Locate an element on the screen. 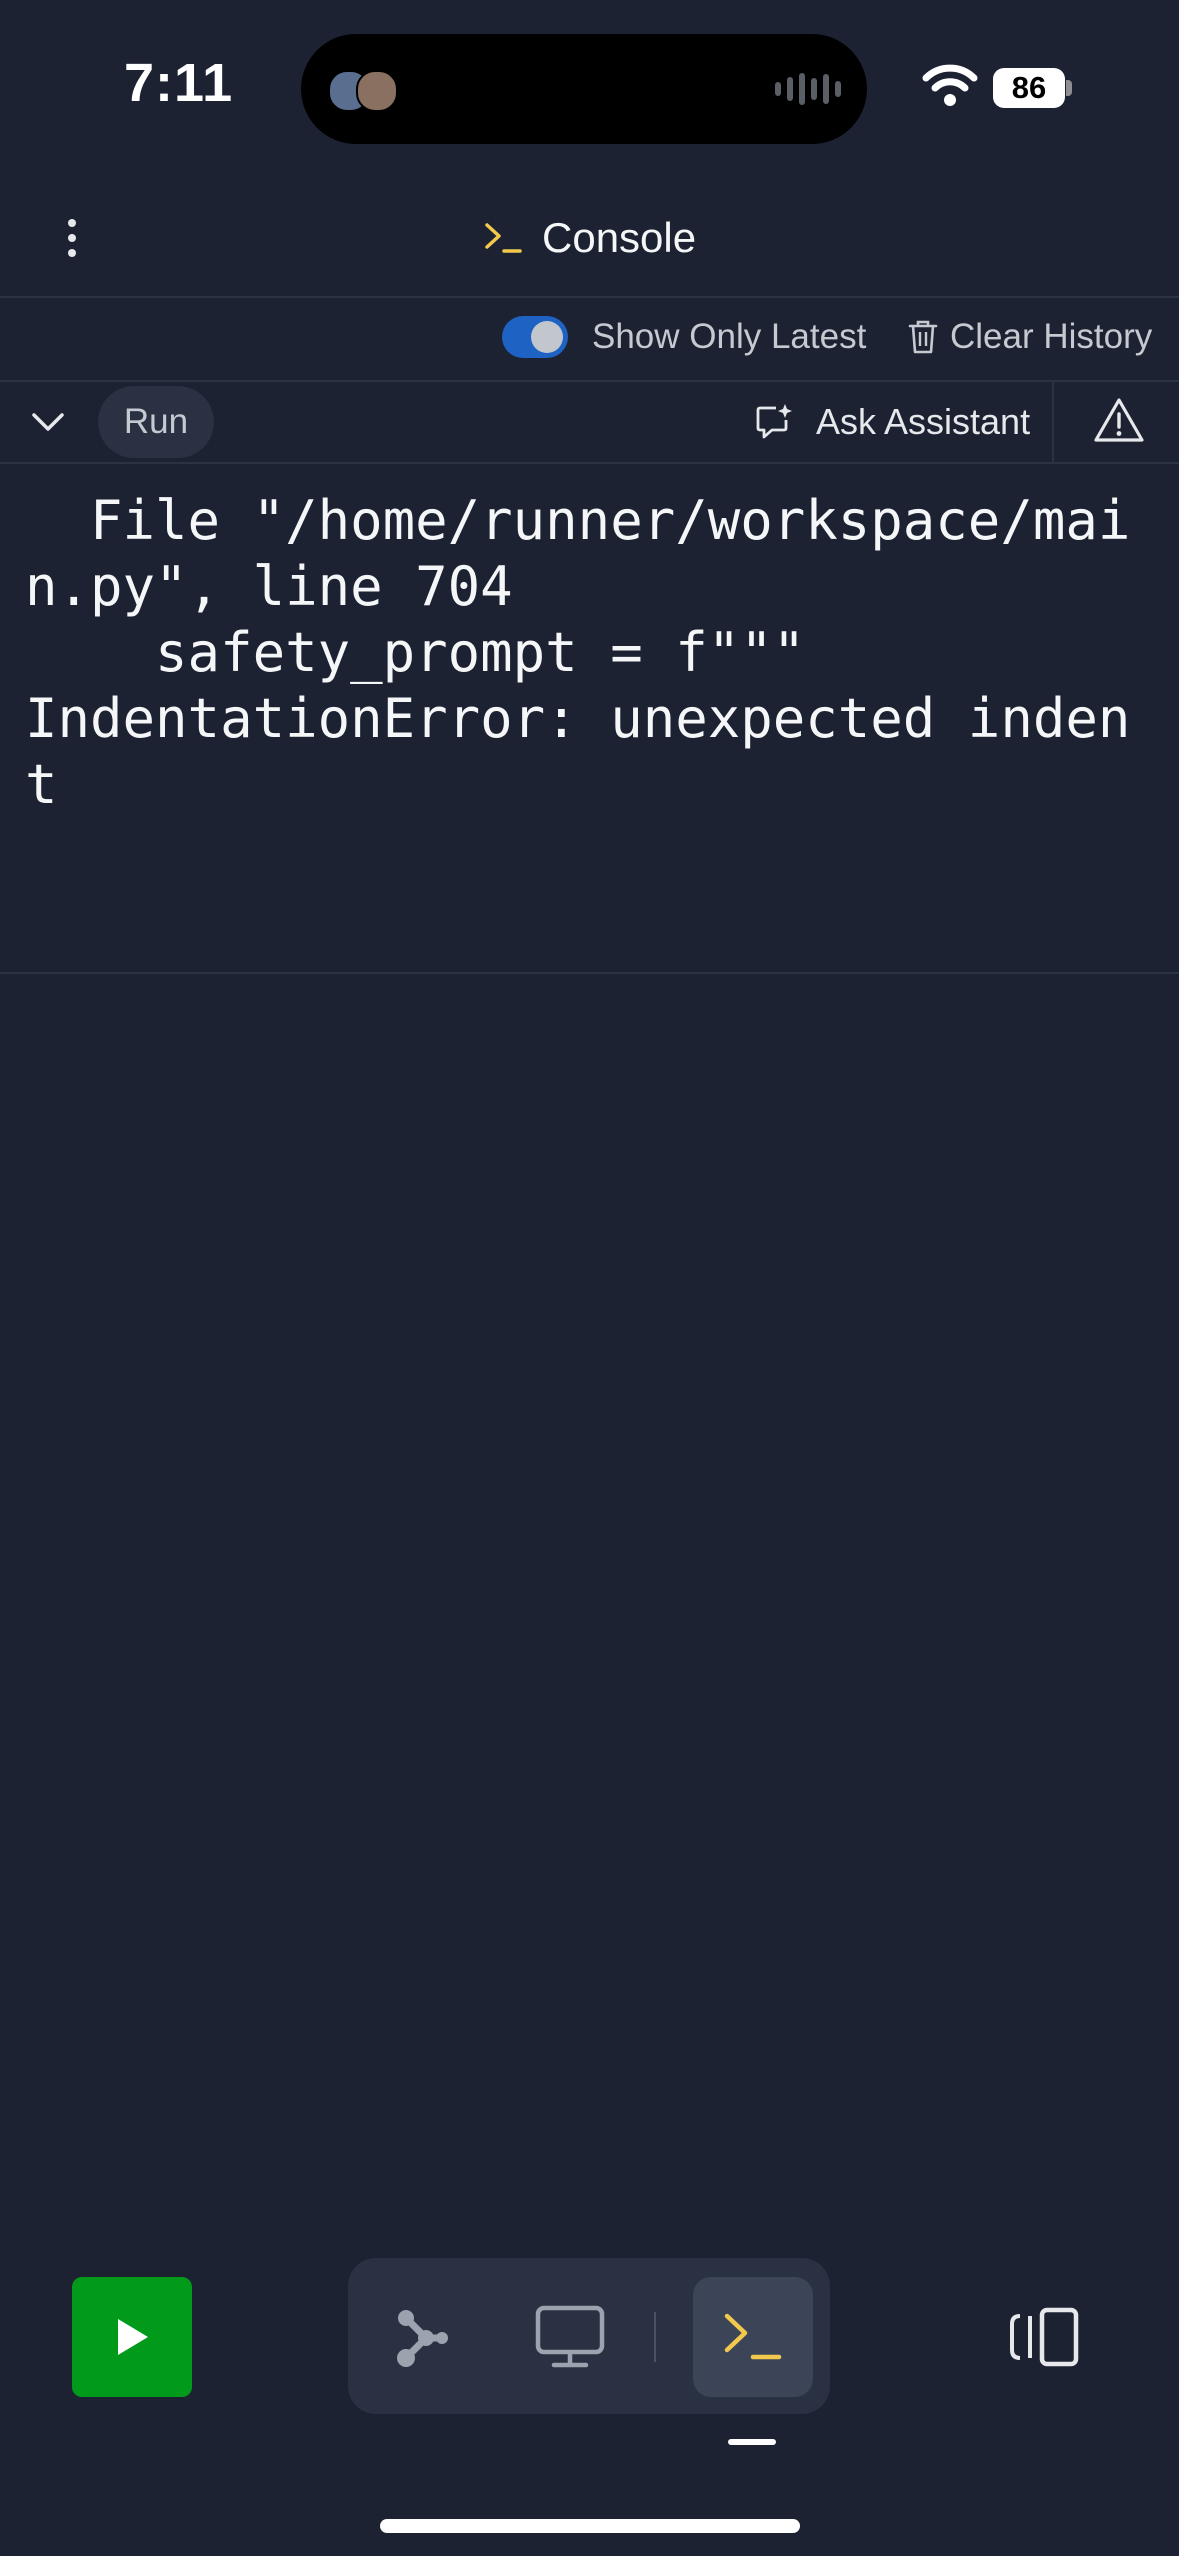 This screenshot has height=2556, width=1179. warnings-button is located at coordinates (1119, 421).